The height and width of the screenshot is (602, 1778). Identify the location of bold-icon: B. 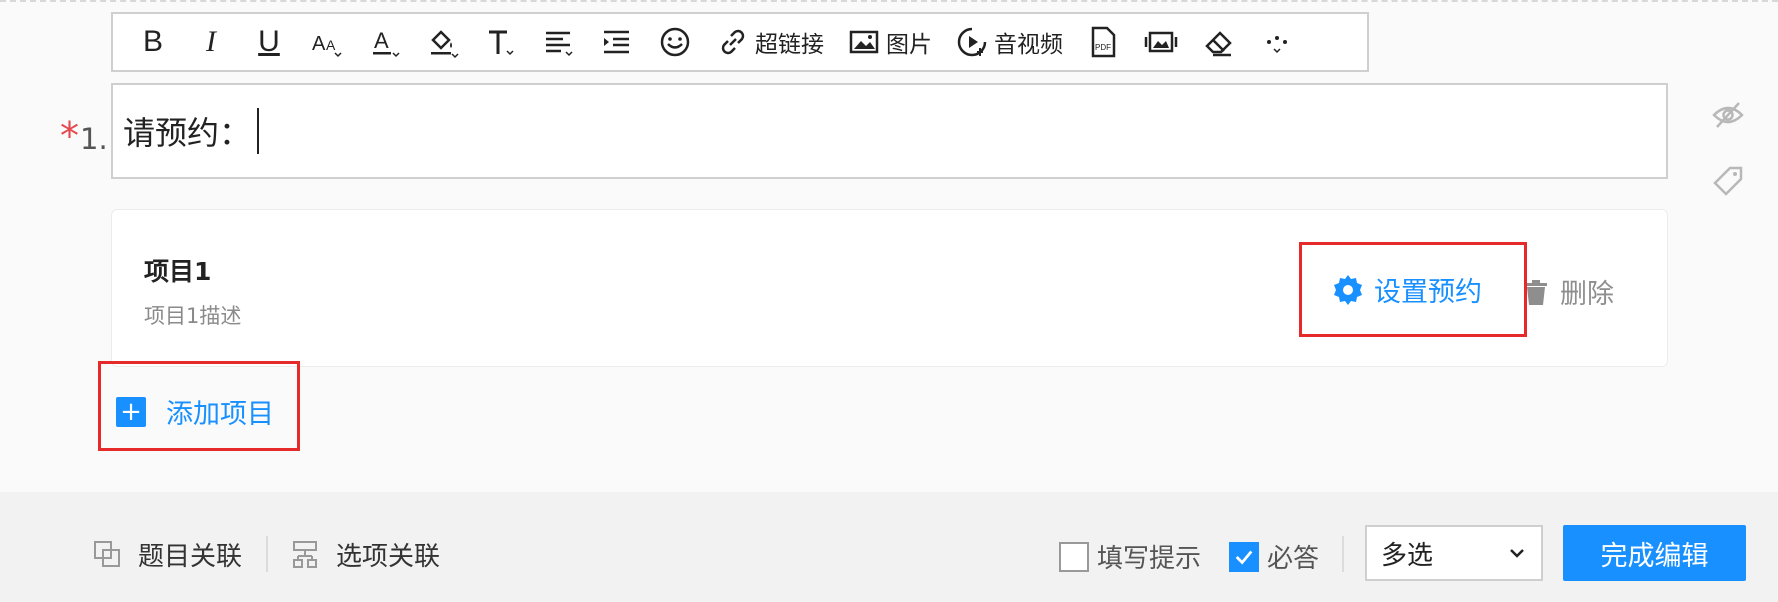
(152, 41).